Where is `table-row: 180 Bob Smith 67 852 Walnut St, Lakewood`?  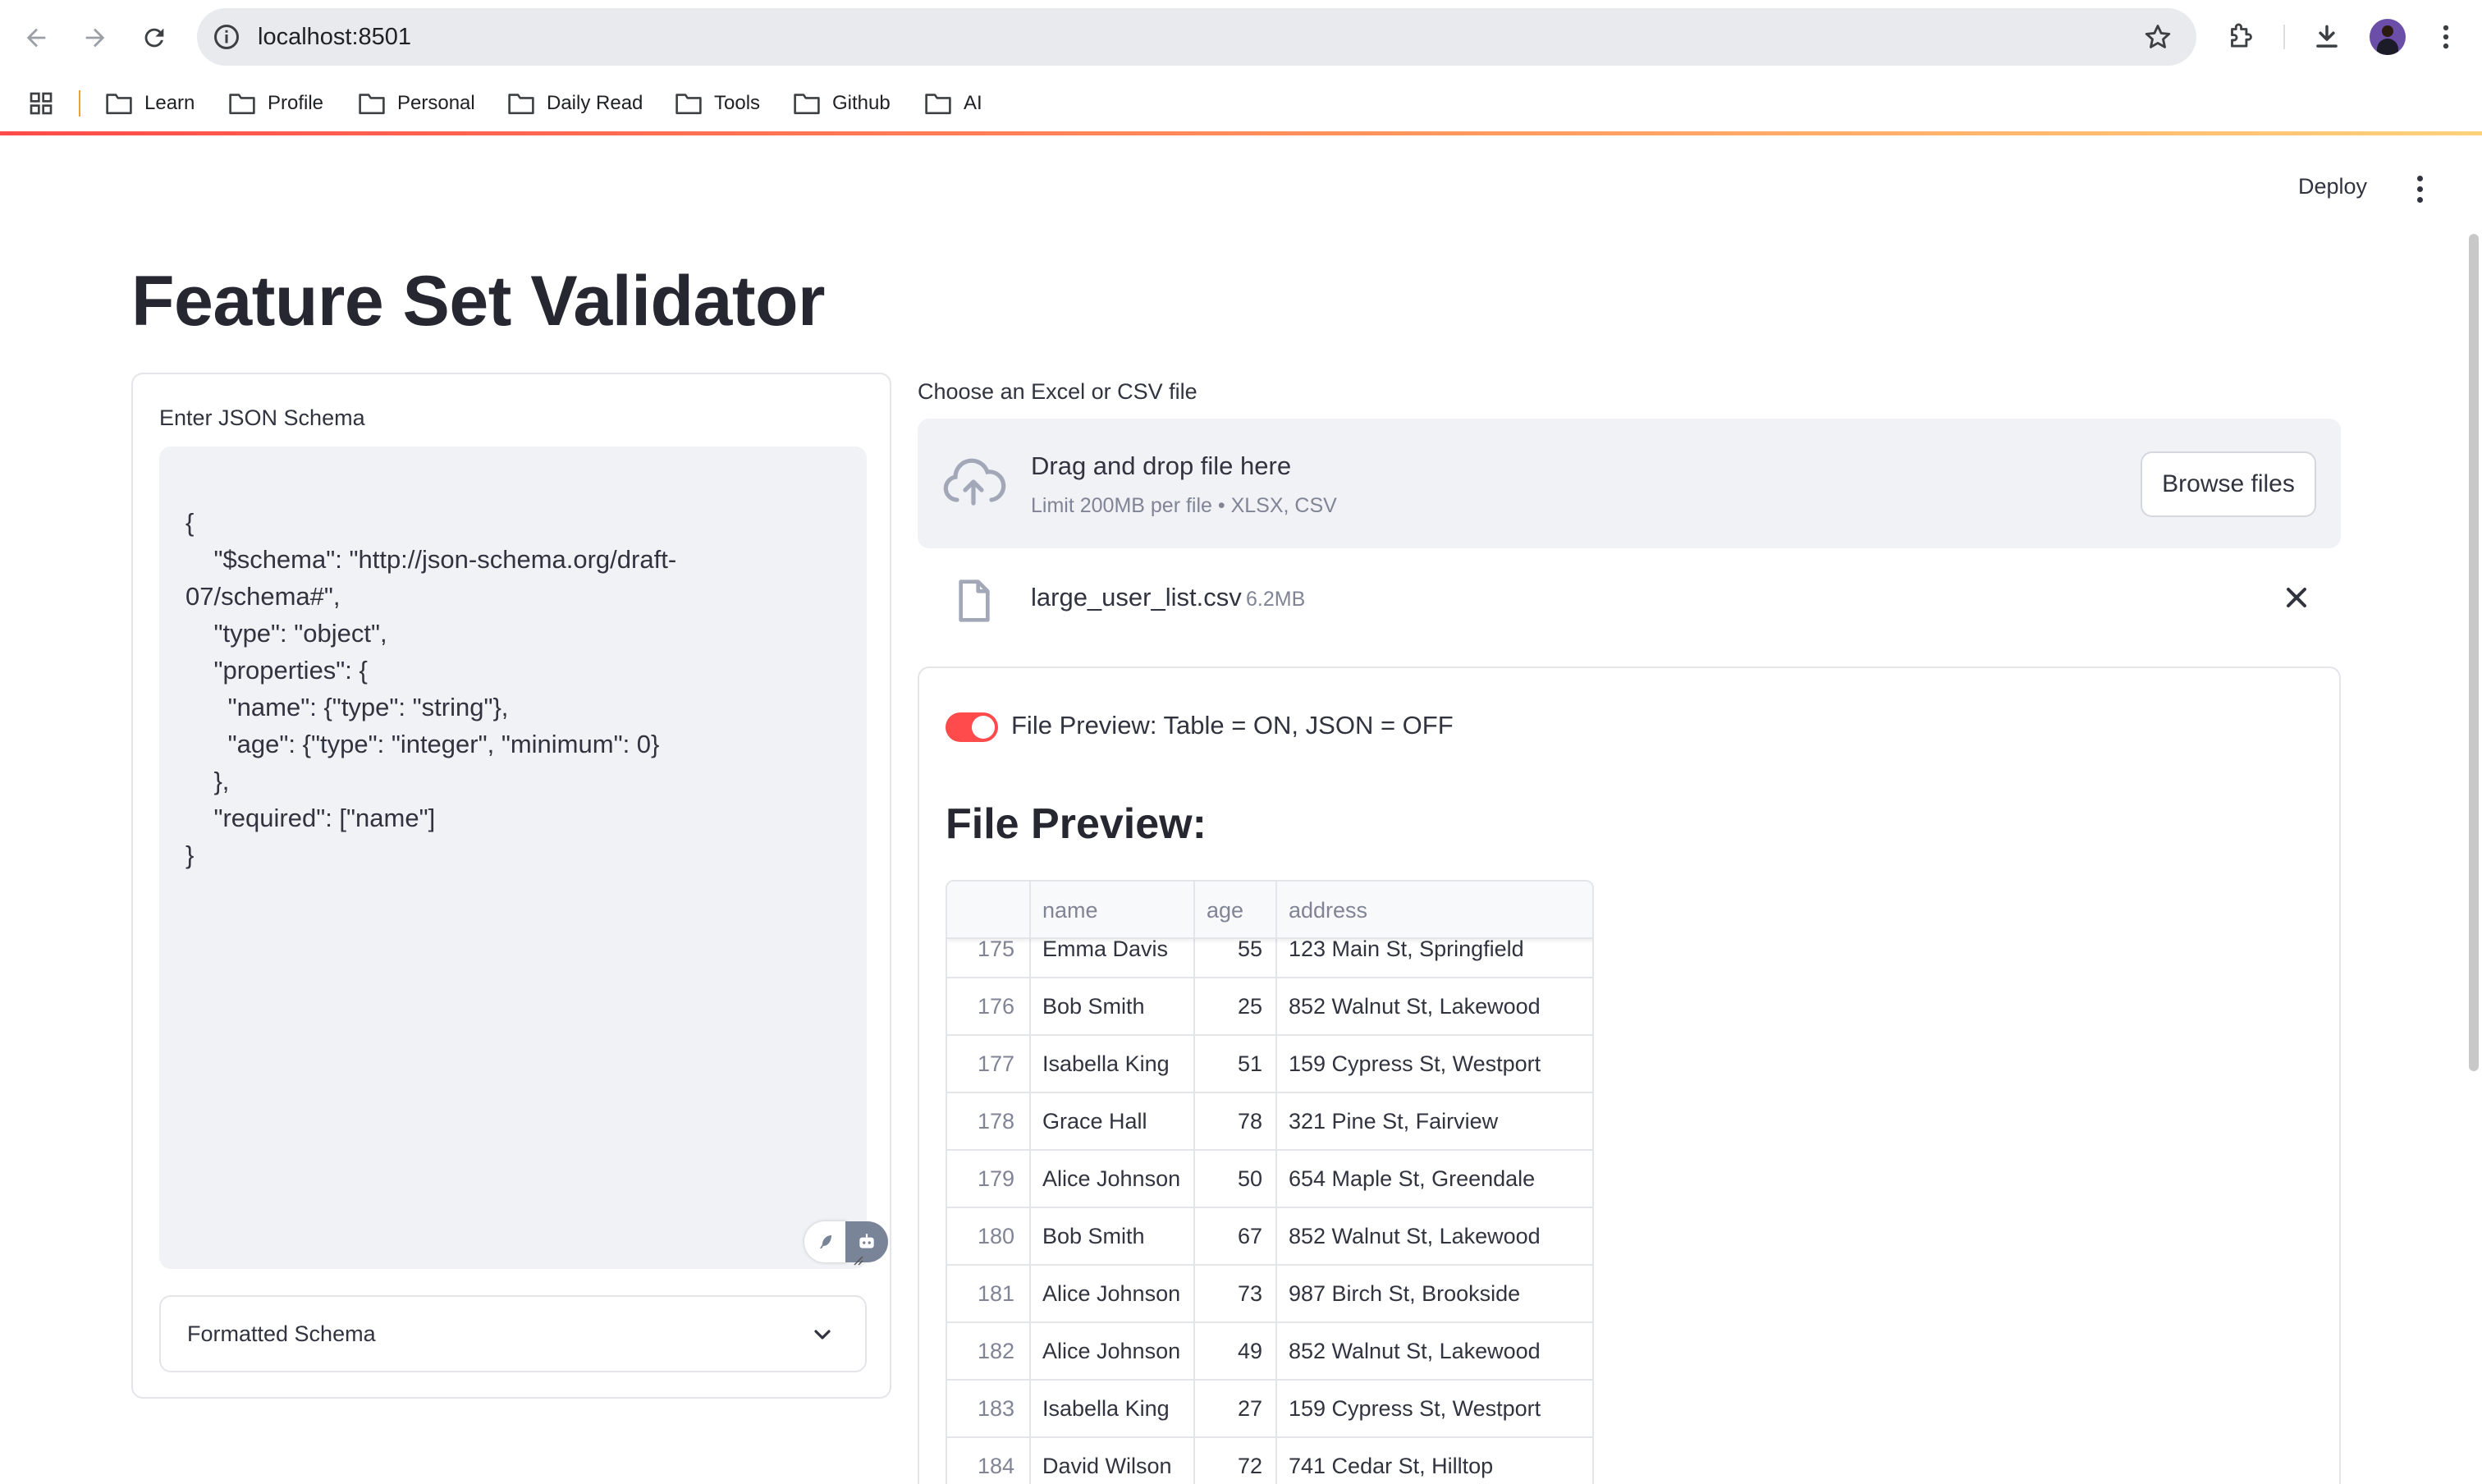
table-row: 180 Bob Smith 67 852 Walnut St, Lakewood is located at coordinates (1269, 1237).